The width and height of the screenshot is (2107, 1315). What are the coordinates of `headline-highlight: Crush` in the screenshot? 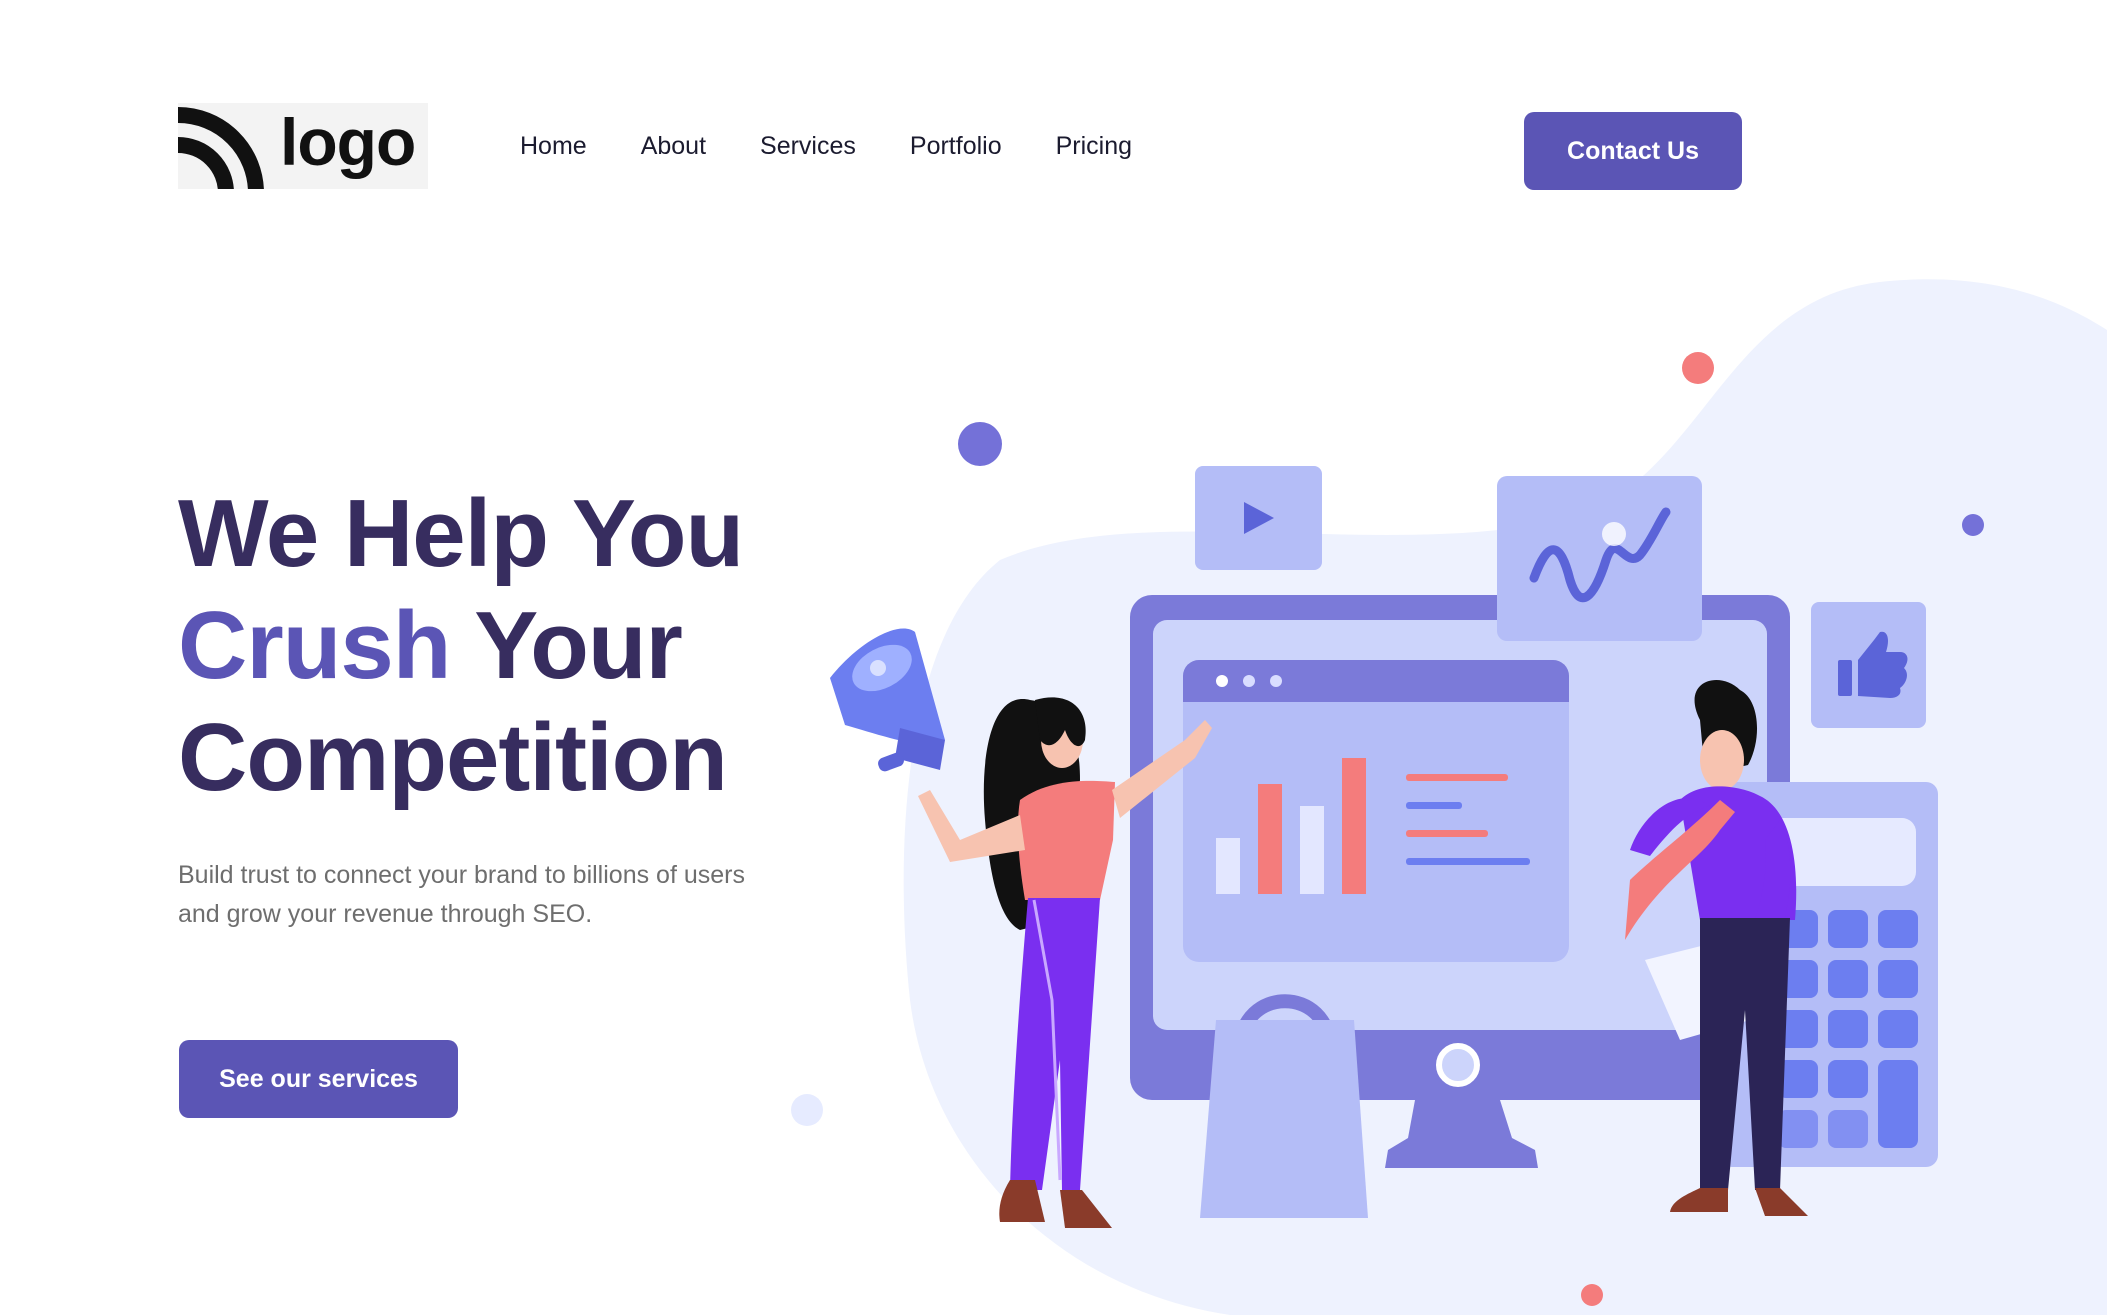 It's located at (314, 645).